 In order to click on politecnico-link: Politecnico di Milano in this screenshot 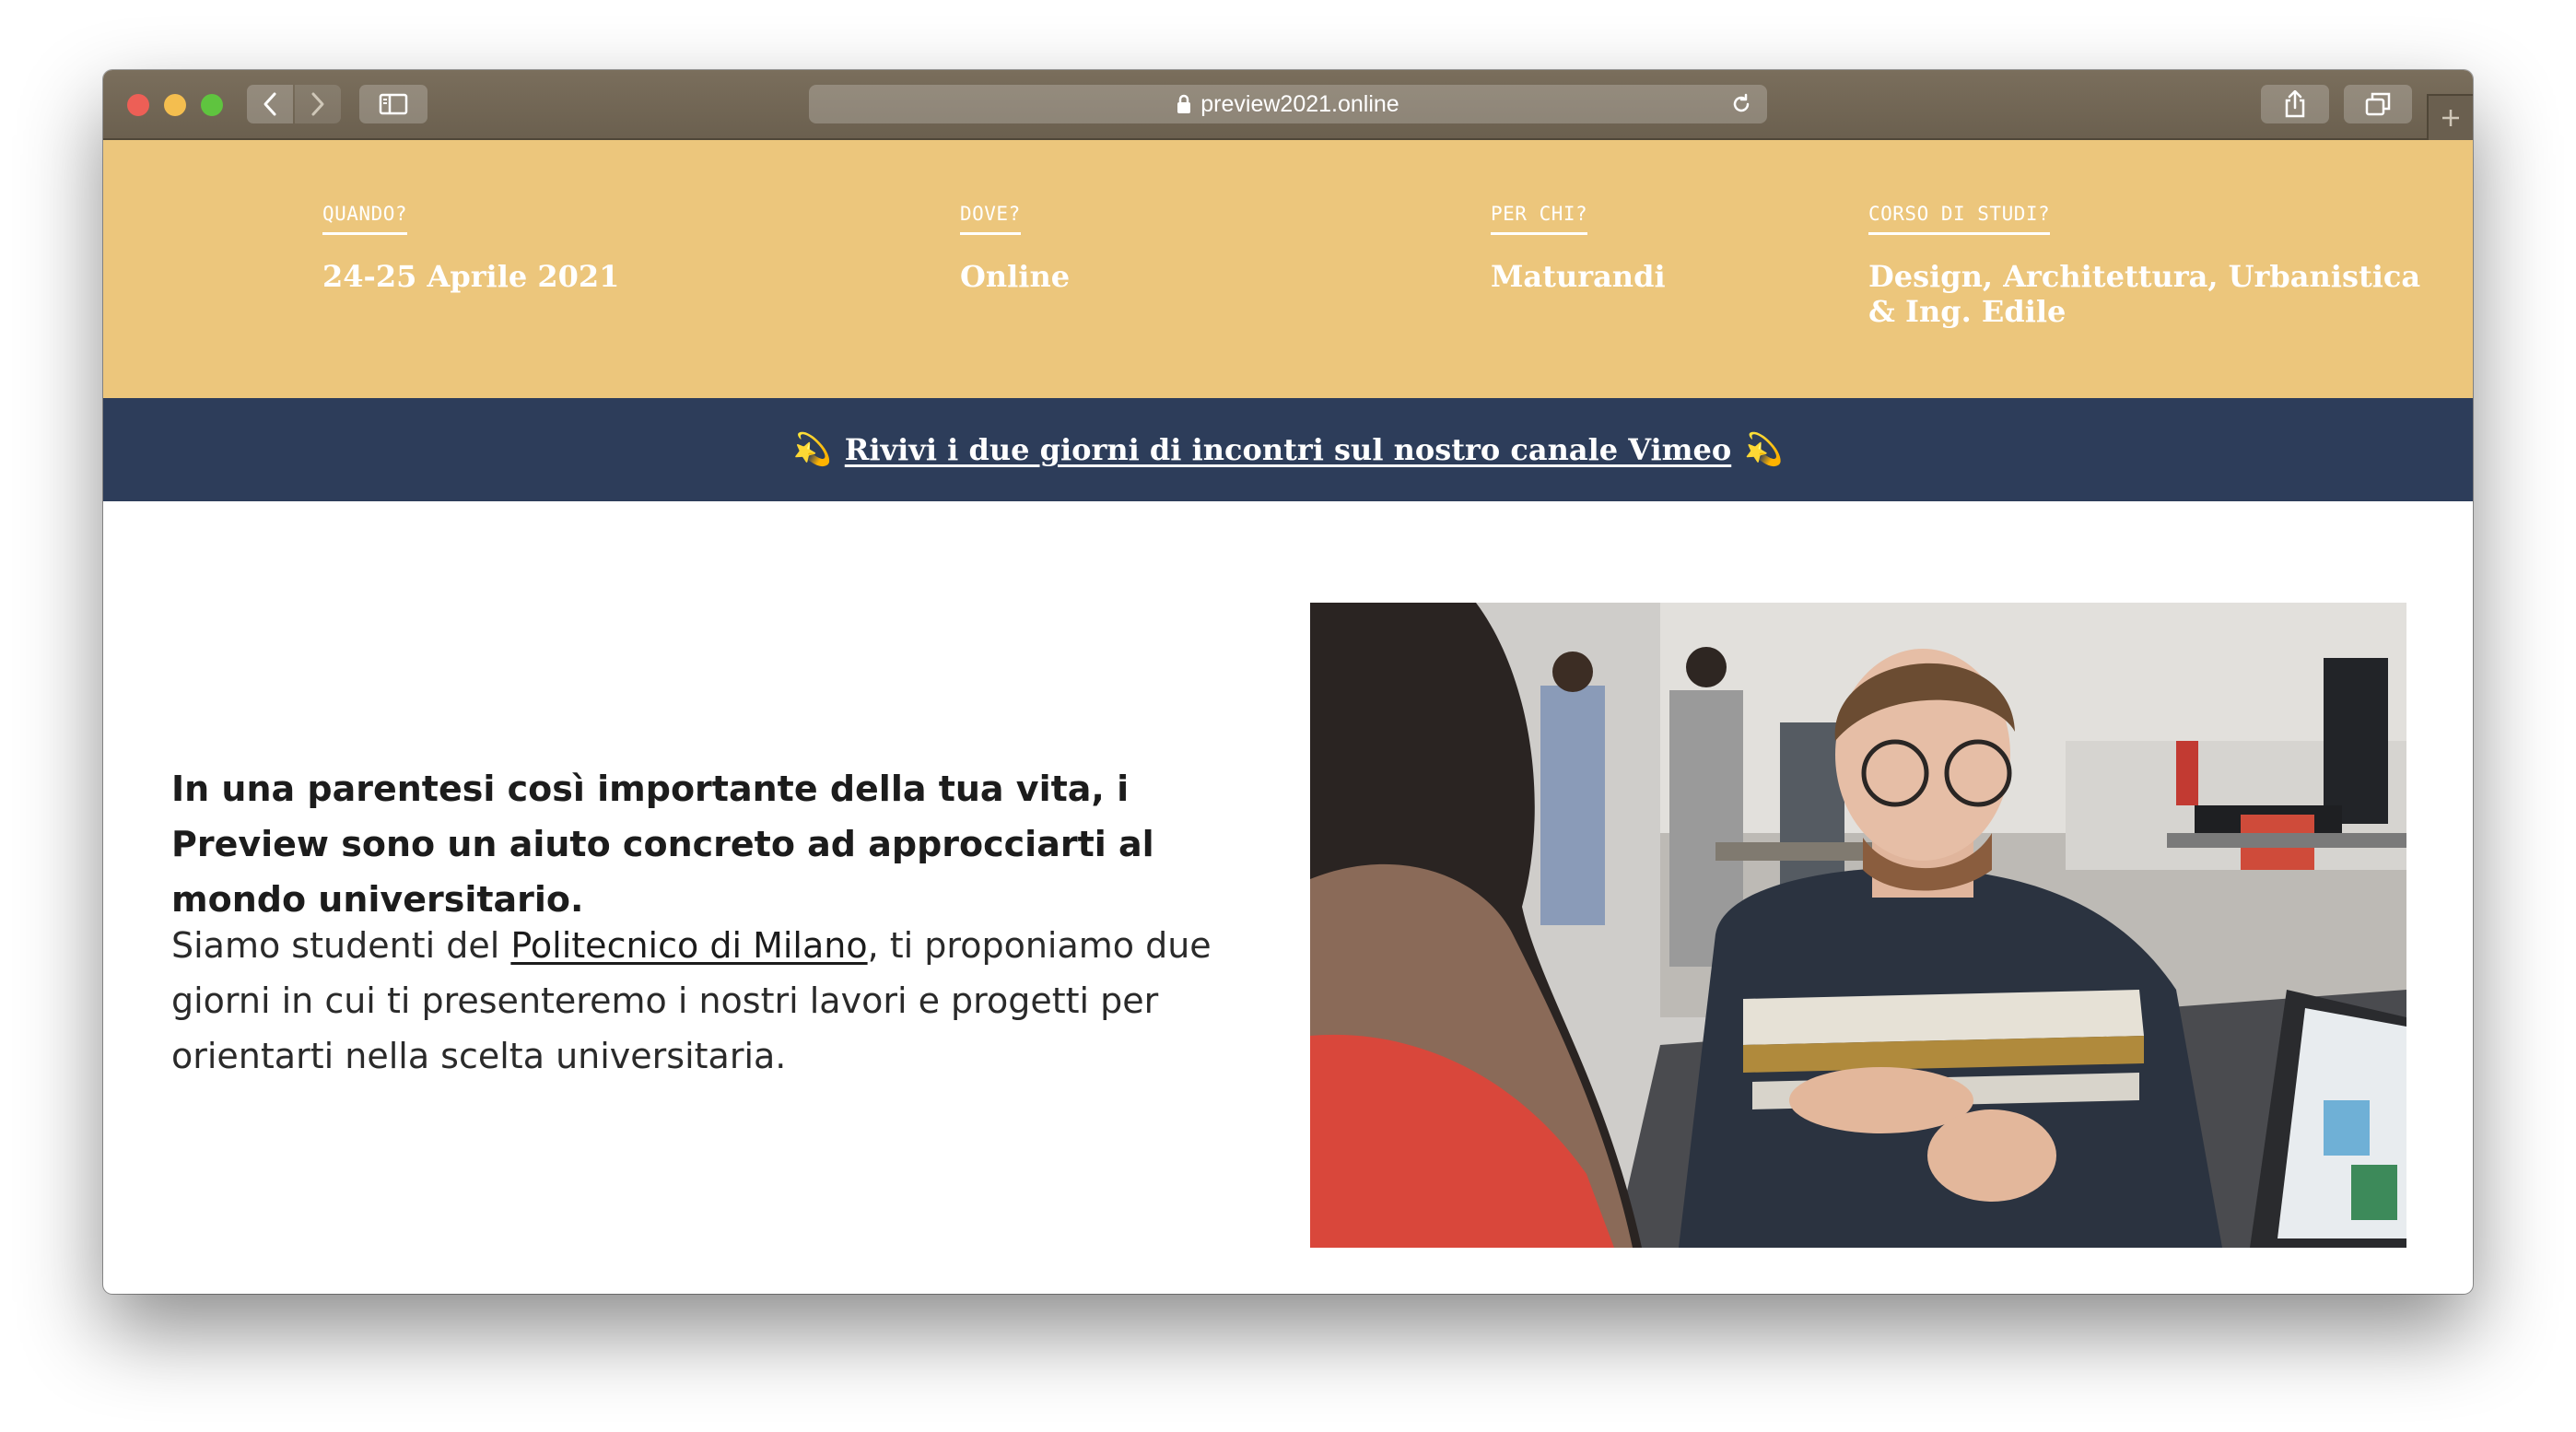, I will do `click(688, 946)`.